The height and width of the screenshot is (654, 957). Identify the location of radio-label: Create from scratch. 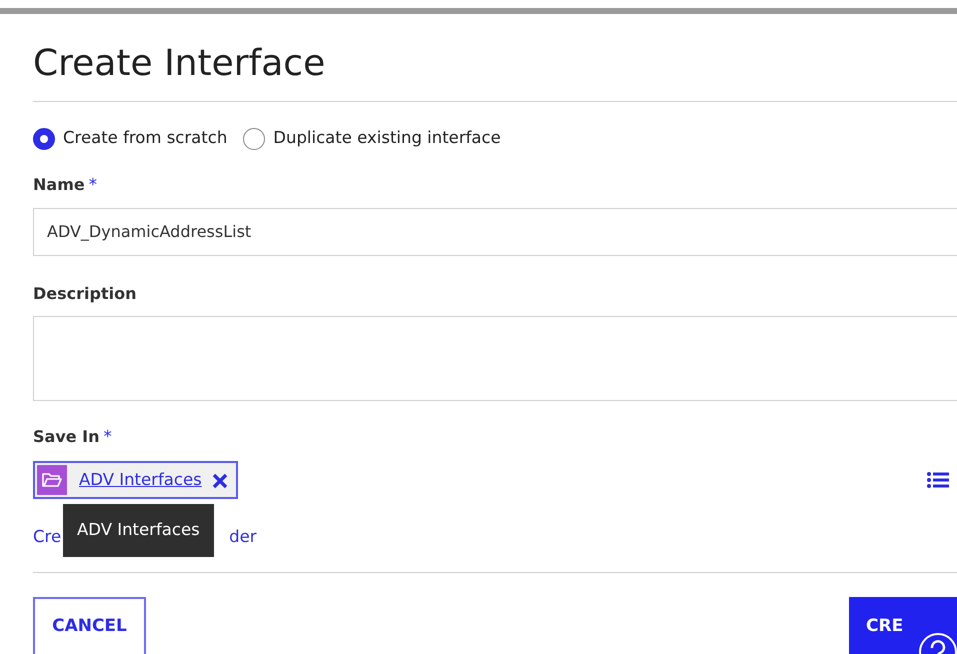
(145, 138).